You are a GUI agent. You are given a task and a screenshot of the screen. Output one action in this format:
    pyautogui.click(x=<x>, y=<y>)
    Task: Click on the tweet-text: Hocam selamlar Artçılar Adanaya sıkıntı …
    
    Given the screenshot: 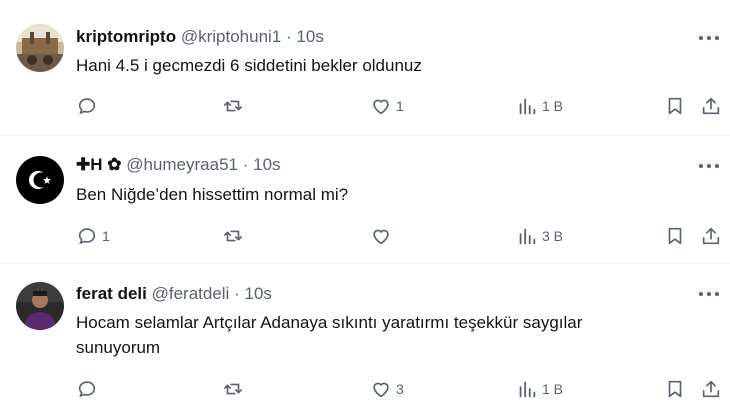 What is the action you would take?
    pyautogui.click(x=329, y=335)
    